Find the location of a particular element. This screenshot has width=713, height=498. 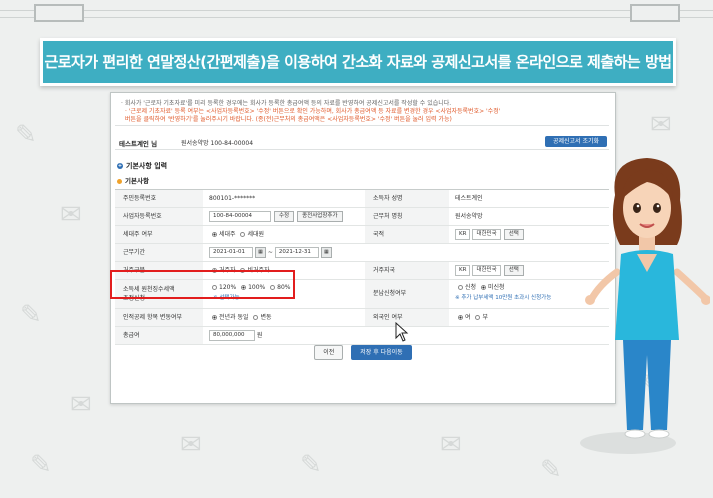

household-member-radio is located at coordinates (243, 234).